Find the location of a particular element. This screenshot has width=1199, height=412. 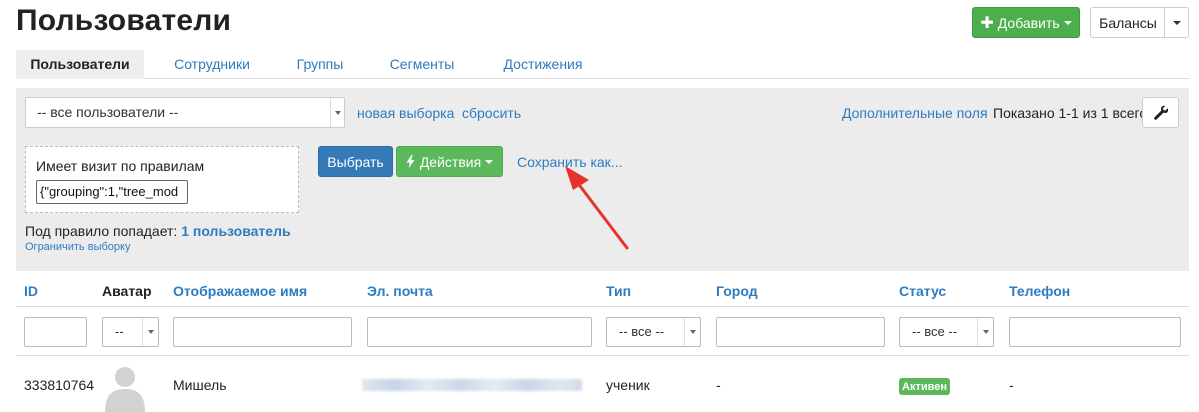

filter-avatar-select: -- is located at coordinates (130, 332).